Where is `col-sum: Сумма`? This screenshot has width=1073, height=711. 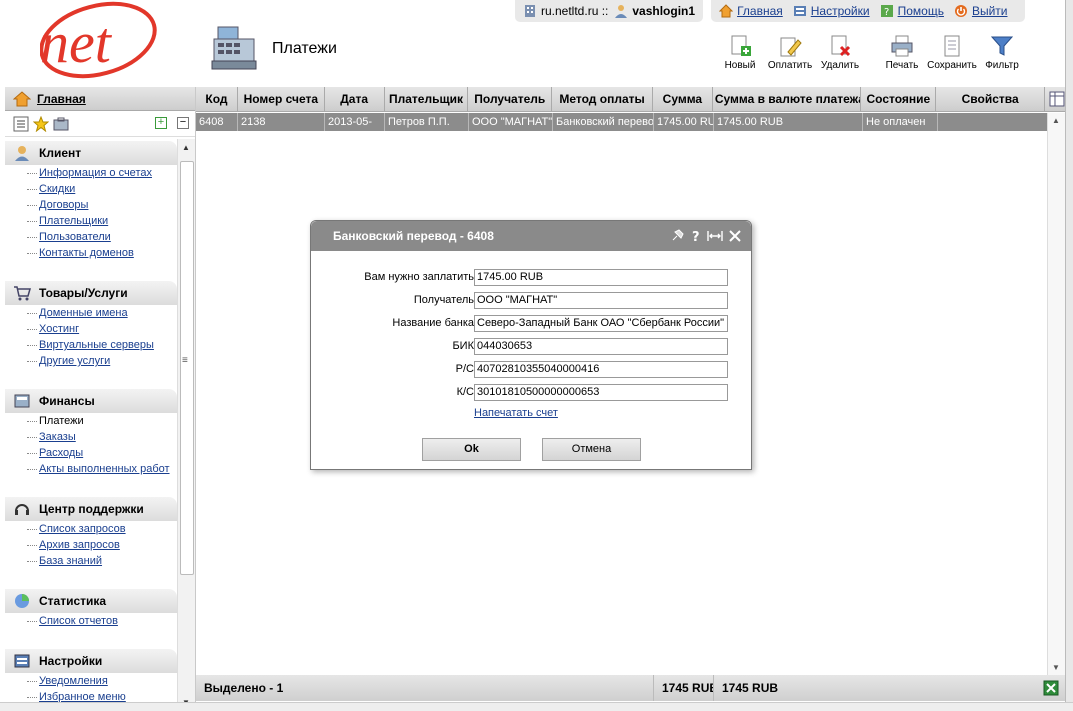 col-sum: Сумма is located at coordinates (683, 99).